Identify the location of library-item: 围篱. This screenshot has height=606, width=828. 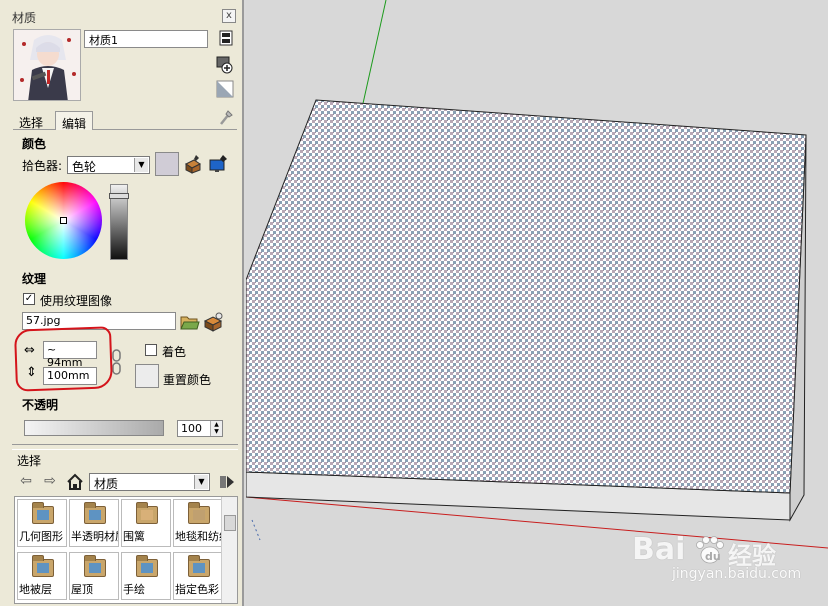
(146, 523).